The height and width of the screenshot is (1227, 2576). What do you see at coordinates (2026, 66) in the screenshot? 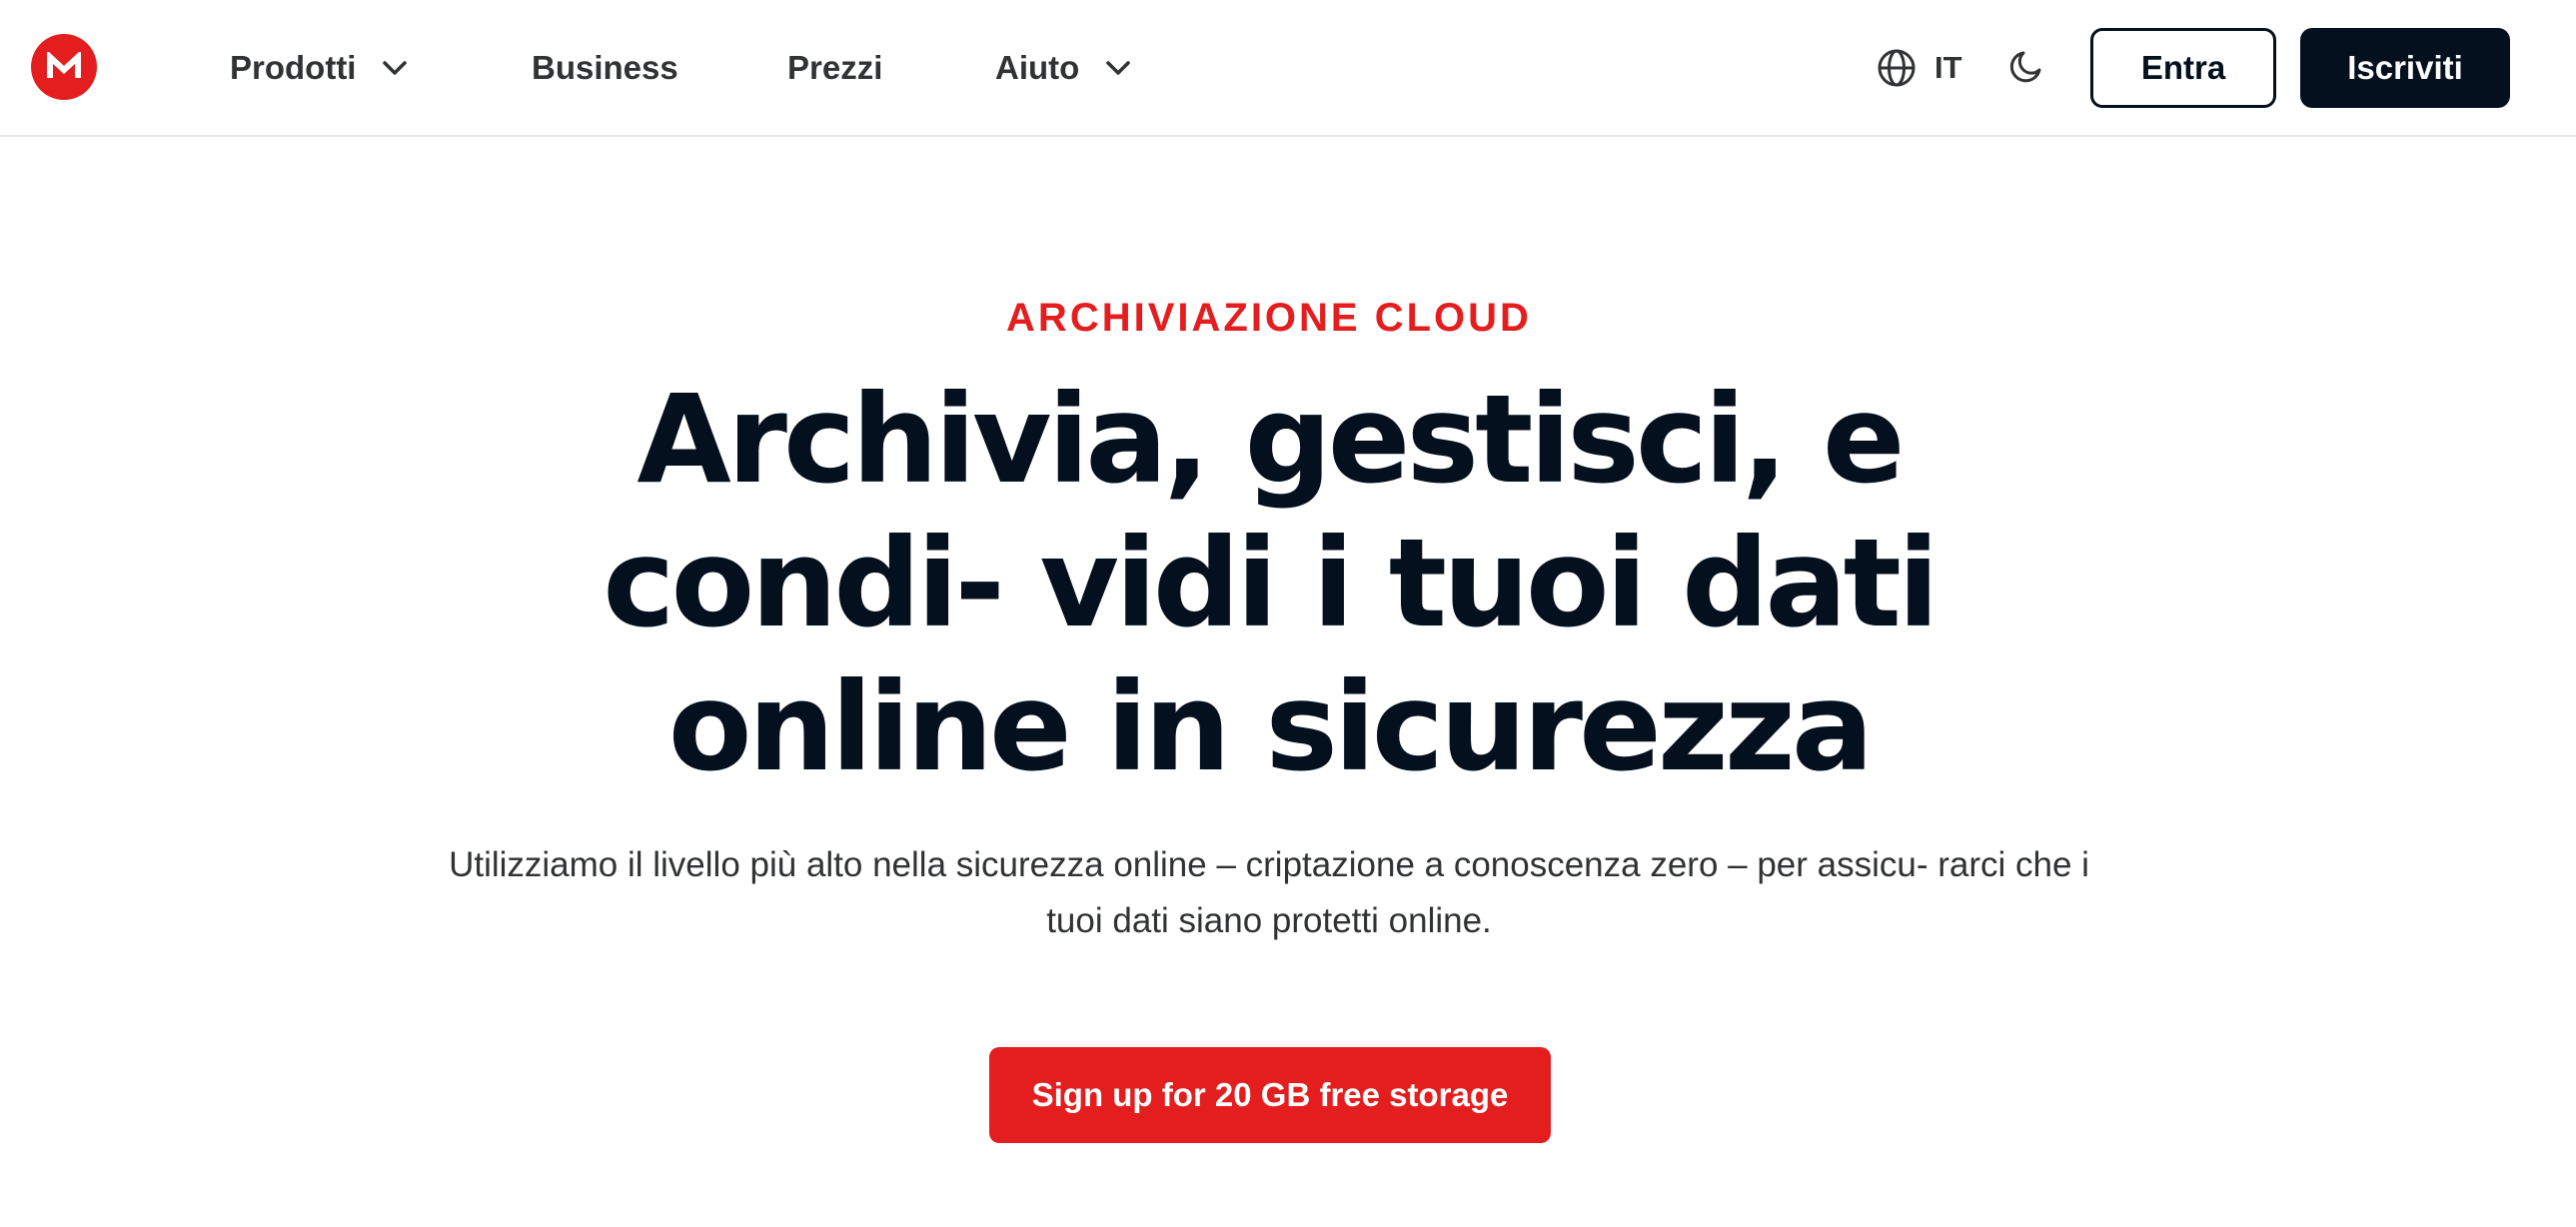
I see `moon-icon` at bounding box center [2026, 66].